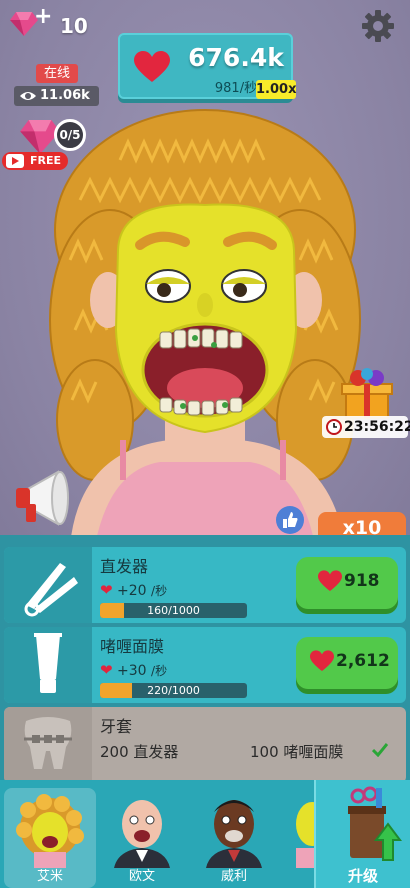  I want to click on requirement-straightener: 200 直发器, so click(139, 752).